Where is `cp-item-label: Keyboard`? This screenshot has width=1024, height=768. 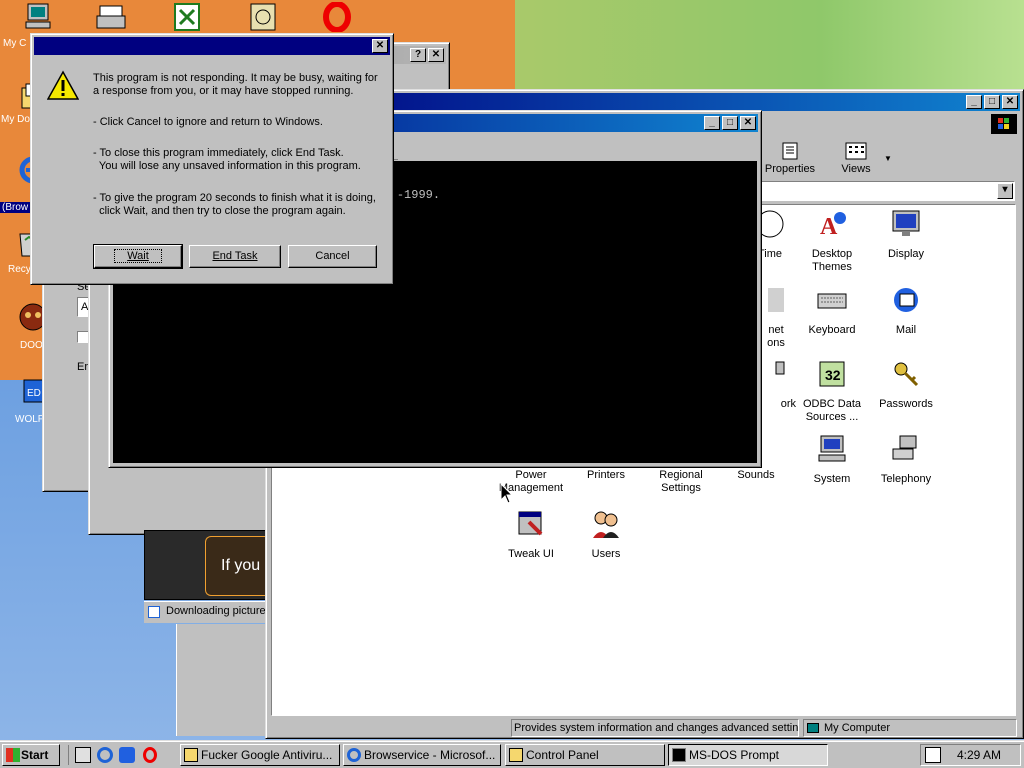 cp-item-label: Keyboard is located at coordinates (832, 330).